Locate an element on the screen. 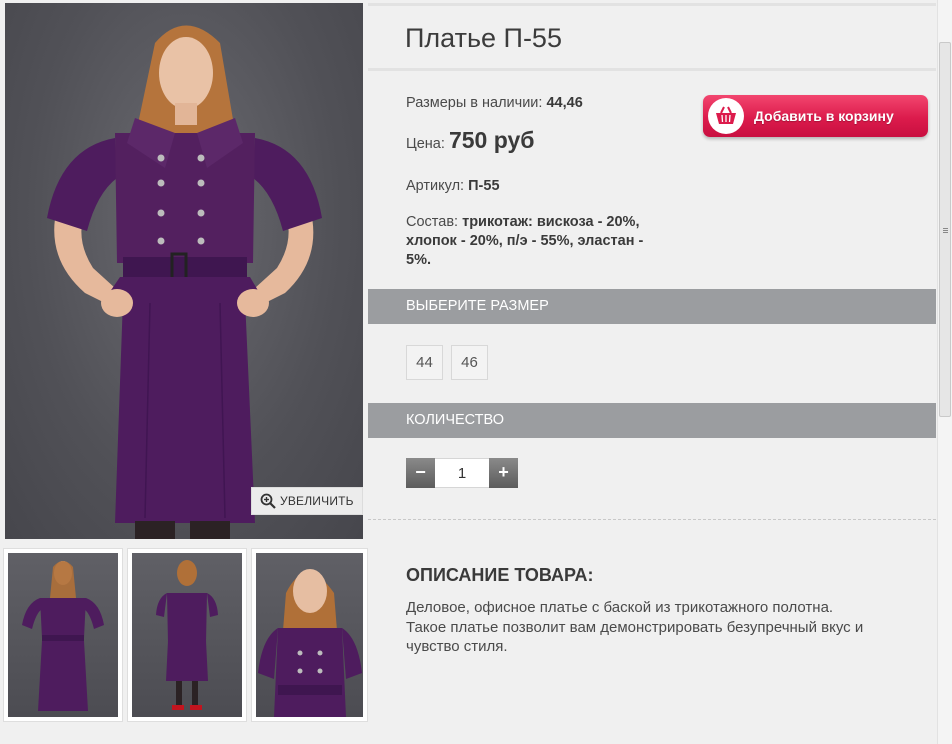 The height and width of the screenshot is (744, 952). scrollbar-thumb is located at coordinates (945, 229).